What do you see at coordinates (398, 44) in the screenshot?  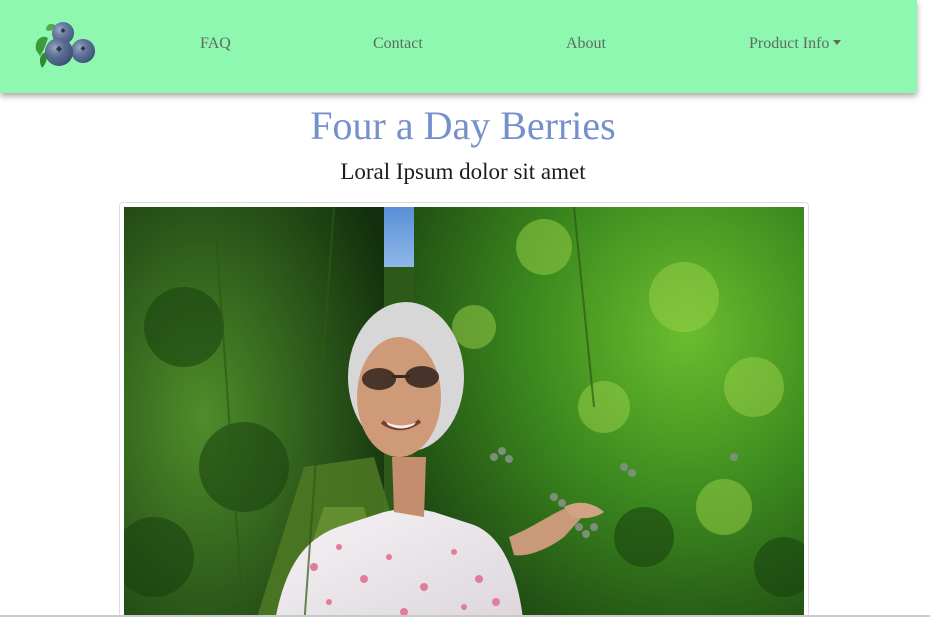 I see `nav-link-contact: Contact` at bounding box center [398, 44].